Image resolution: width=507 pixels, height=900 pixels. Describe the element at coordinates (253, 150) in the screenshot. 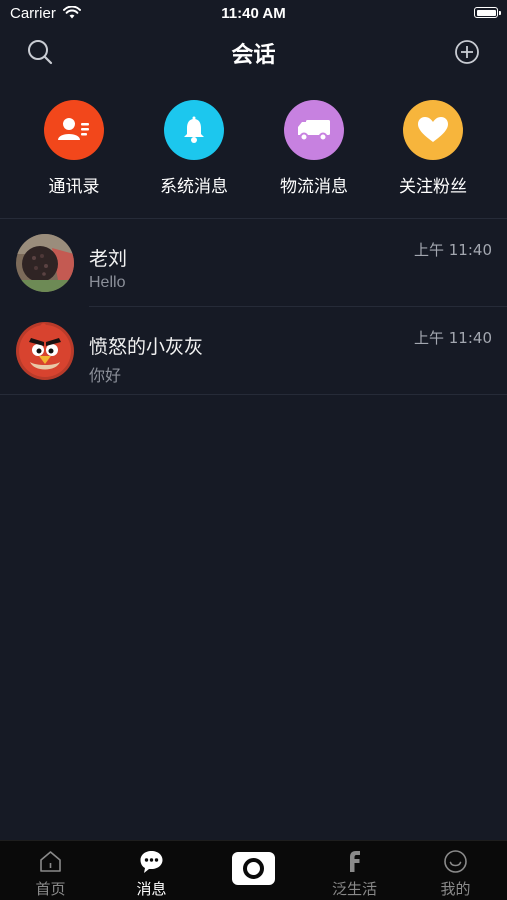

I see `quick-actions: 通讯录 系统消息 物流消息 关注粉丝` at that location.